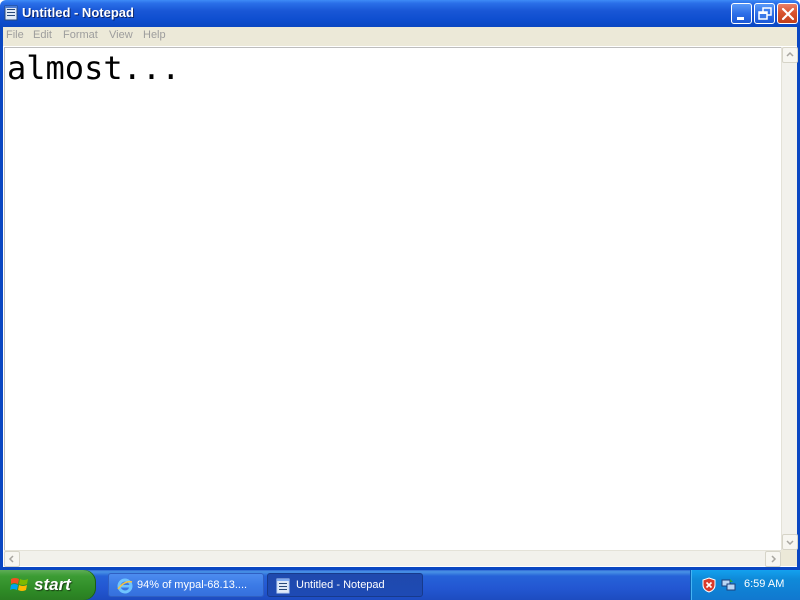 The height and width of the screenshot is (600, 800). What do you see at coordinates (80, 35) in the screenshot?
I see `menu-format: Format` at bounding box center [80, 35].